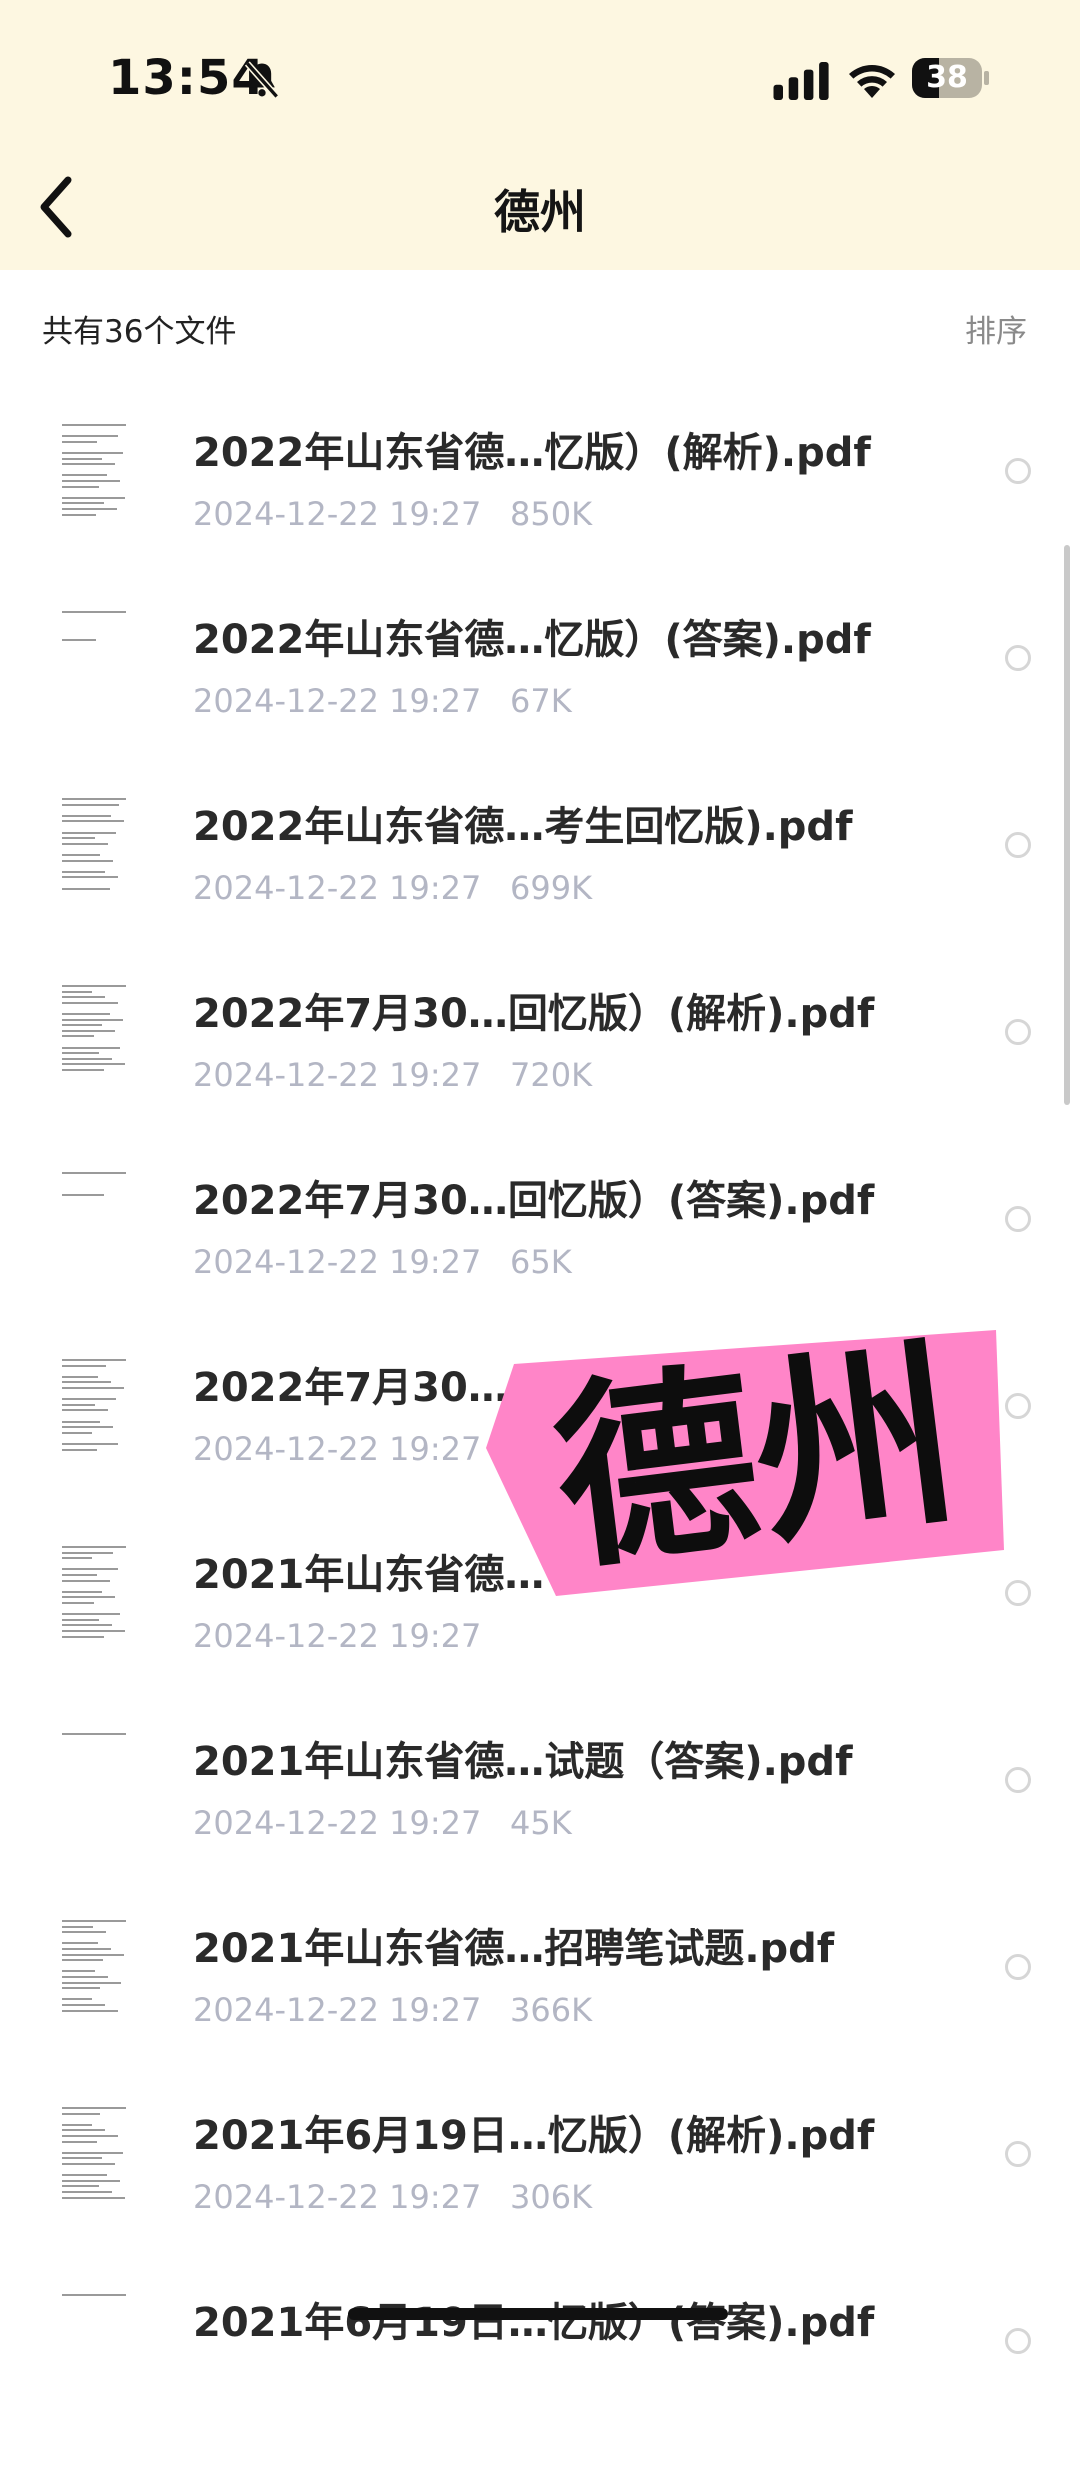  What do you see at coordinates (1067, 825) in the screenshot?
I see `scrollbar` at bounding box center [1067, 825].